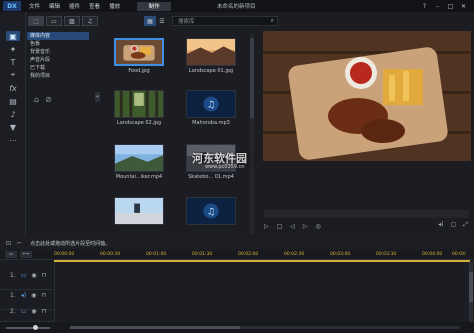  I want to click on grid-view-icon: ▦, so click(150, 21).